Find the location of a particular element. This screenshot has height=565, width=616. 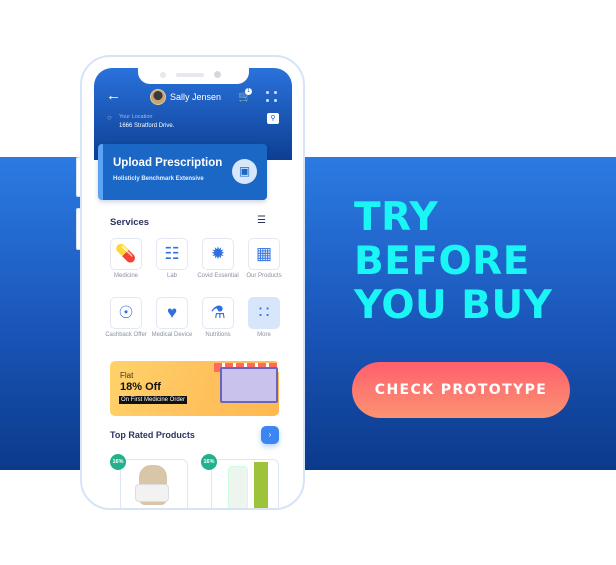

pill-icon: 💊 is located at coordinates (126, 254).